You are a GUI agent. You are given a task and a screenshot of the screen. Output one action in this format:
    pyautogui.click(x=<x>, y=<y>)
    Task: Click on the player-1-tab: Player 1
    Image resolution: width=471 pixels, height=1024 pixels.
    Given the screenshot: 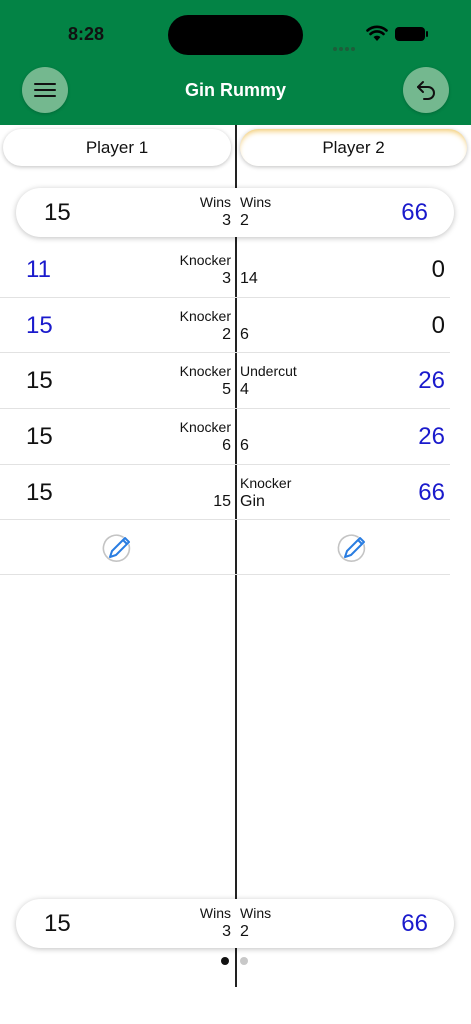 What is the action you would take?
    pyautogui.click(x=117, y=147)
    